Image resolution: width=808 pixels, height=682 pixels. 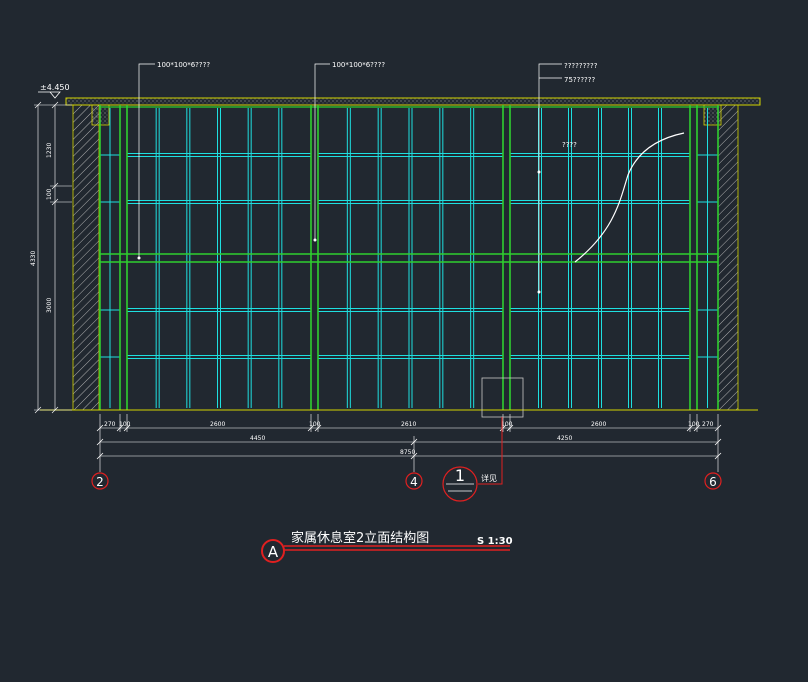 I want to click on elevation-marker: ±4.450, so click(x=54, y=91).